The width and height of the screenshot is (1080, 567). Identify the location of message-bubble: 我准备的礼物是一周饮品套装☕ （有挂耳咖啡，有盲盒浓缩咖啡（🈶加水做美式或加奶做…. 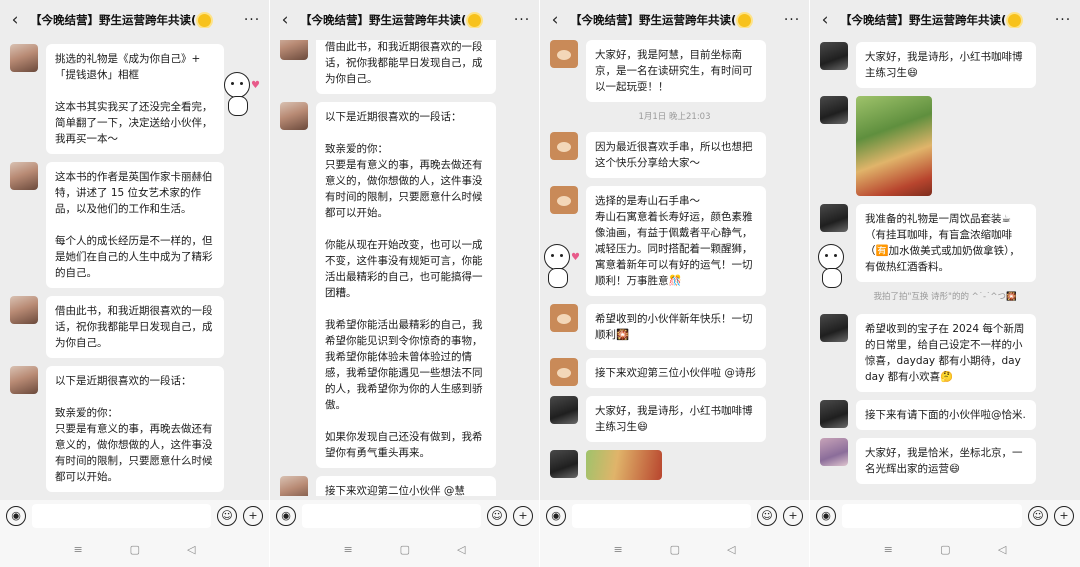
(946, 243).